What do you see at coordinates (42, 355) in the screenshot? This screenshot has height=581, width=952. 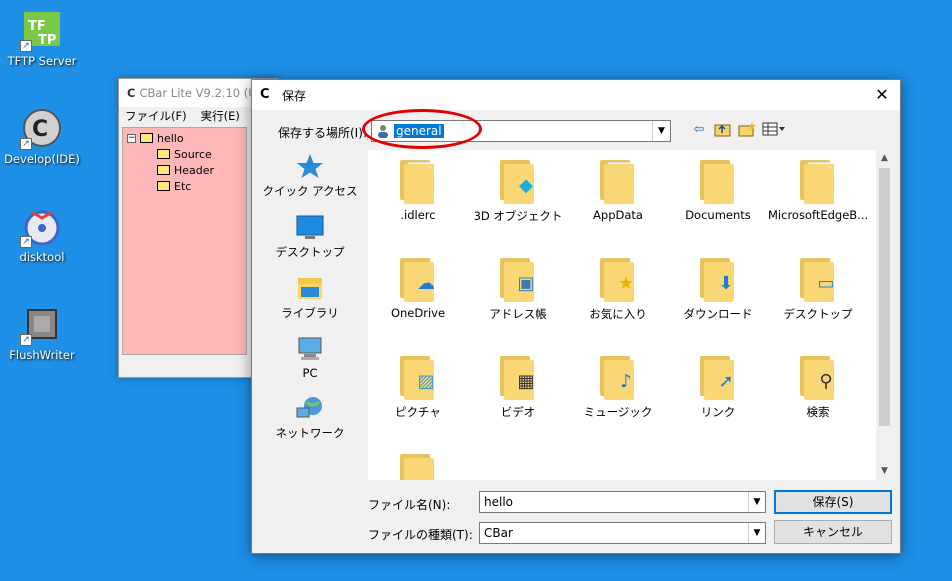 I see `desktop-icon-label: FlushWriter` at bounding box center [42, 355].